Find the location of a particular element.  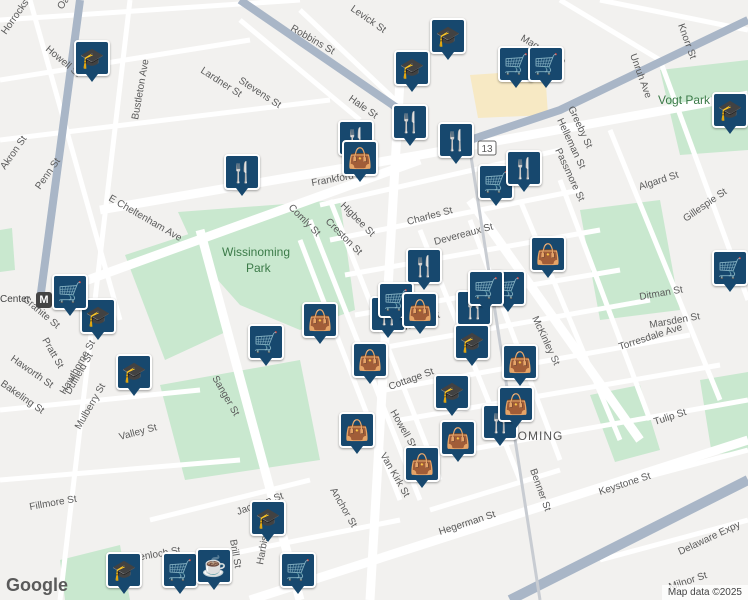

poi-marker-grocery-2: 🛒 is located at coordinates (546, 70).